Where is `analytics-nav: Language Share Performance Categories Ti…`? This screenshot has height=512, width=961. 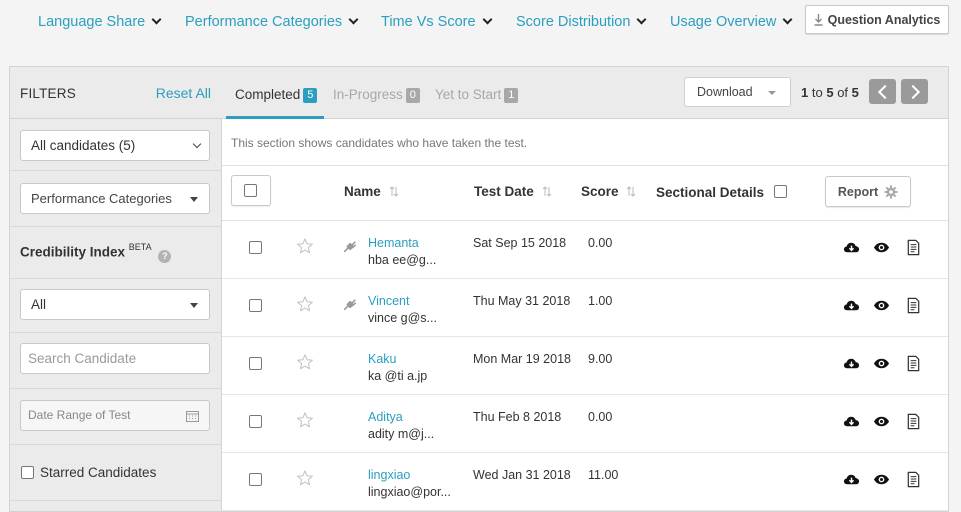
analytics-nav: Language Share Performance Categories Ti… is located at coordinates (480, 23).